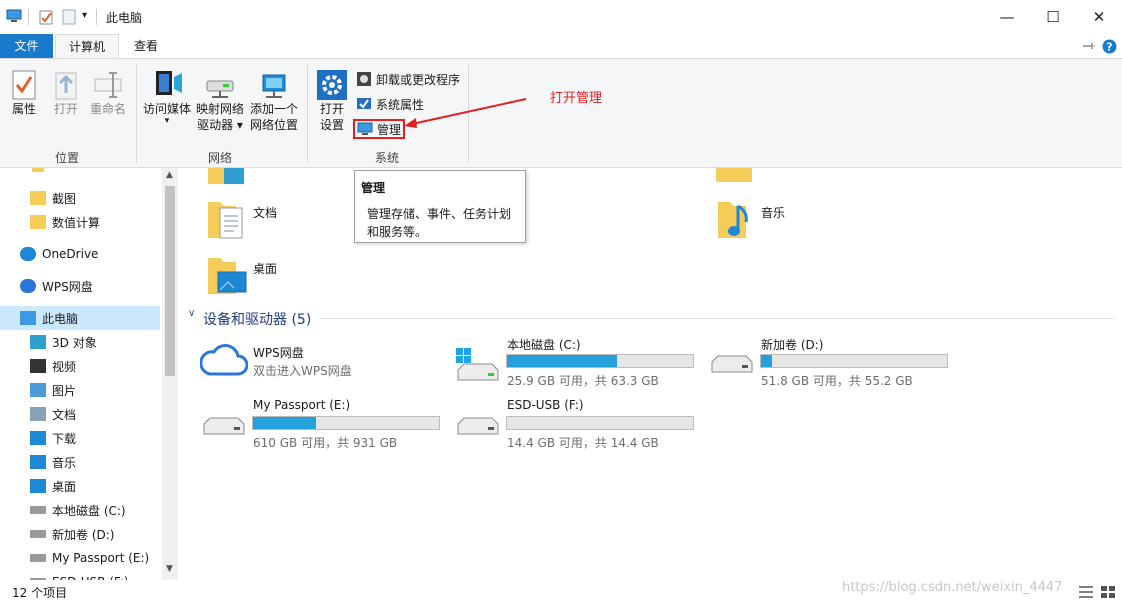 The width and height of the screenshot is (1122, 605). Describe the element at coordinates (64, 438) in the screenshot. I see `sidebar-item-label: 下载` at that location.